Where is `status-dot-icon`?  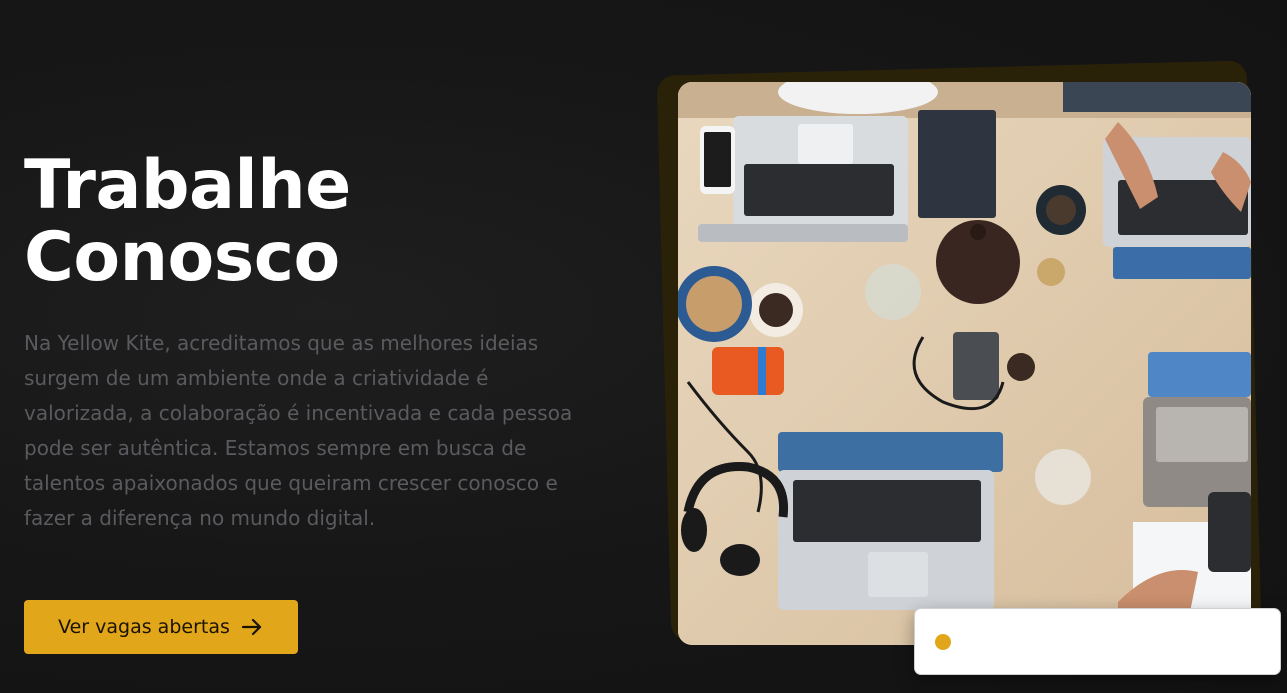
status-dot-icon is located at coordinates (943, 641).